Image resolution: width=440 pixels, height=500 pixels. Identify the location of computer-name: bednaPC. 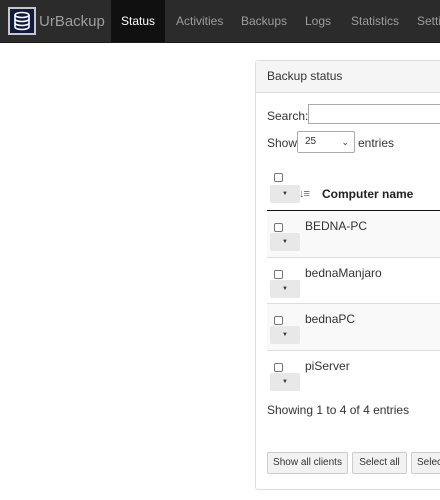
(330, 319).